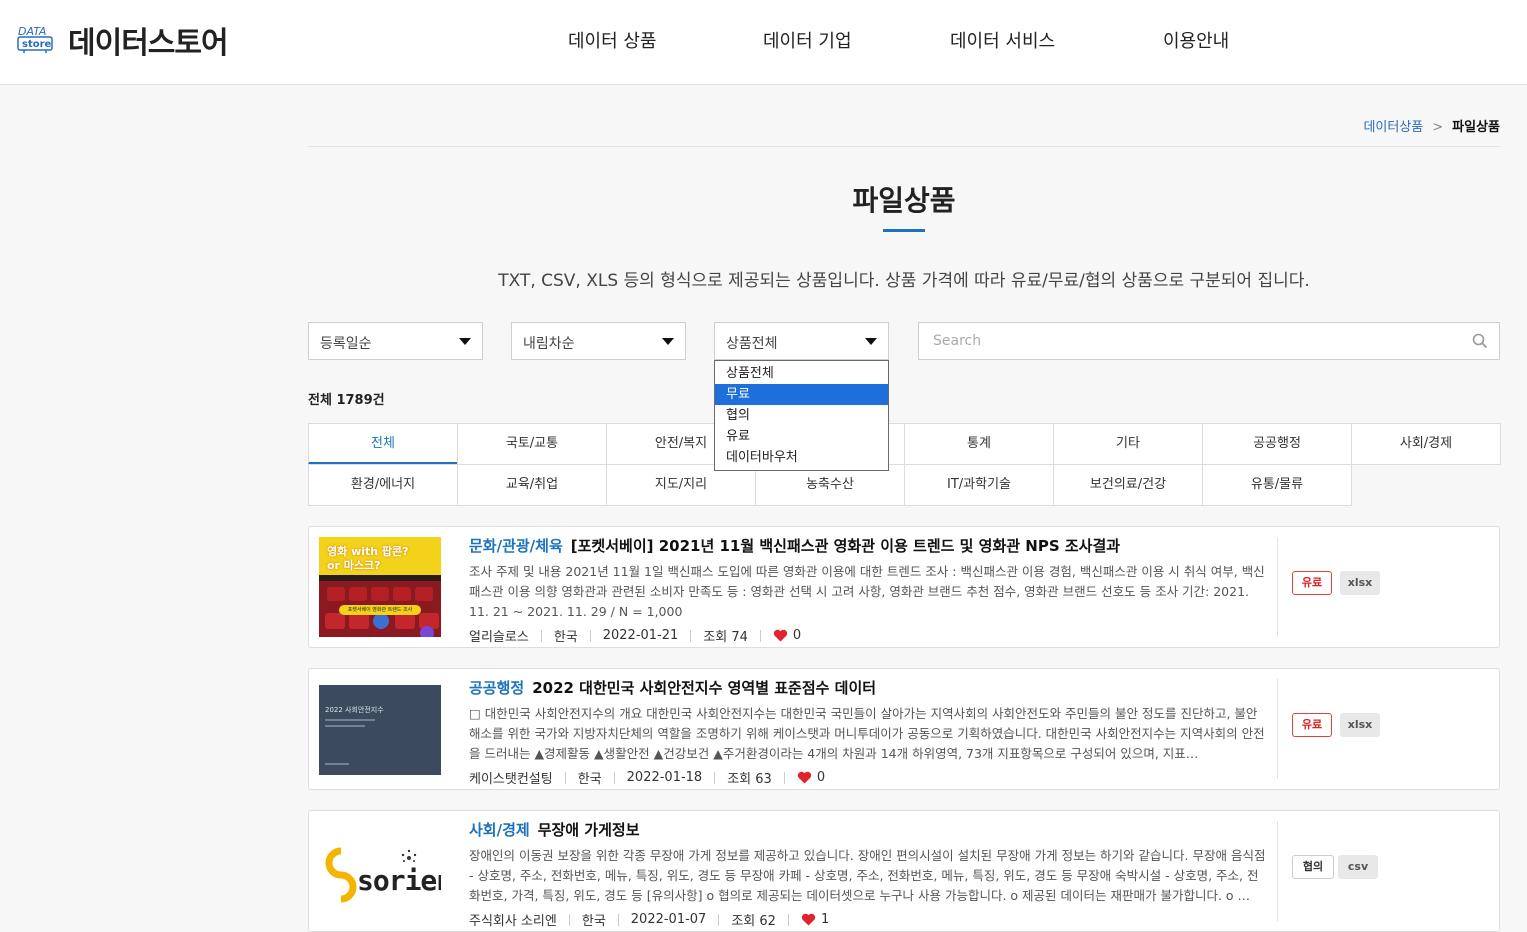 The width and height of the screenshot is (1527, 932). I want to click on tab-society-economy: 사회/경제, so click(1426, 444).